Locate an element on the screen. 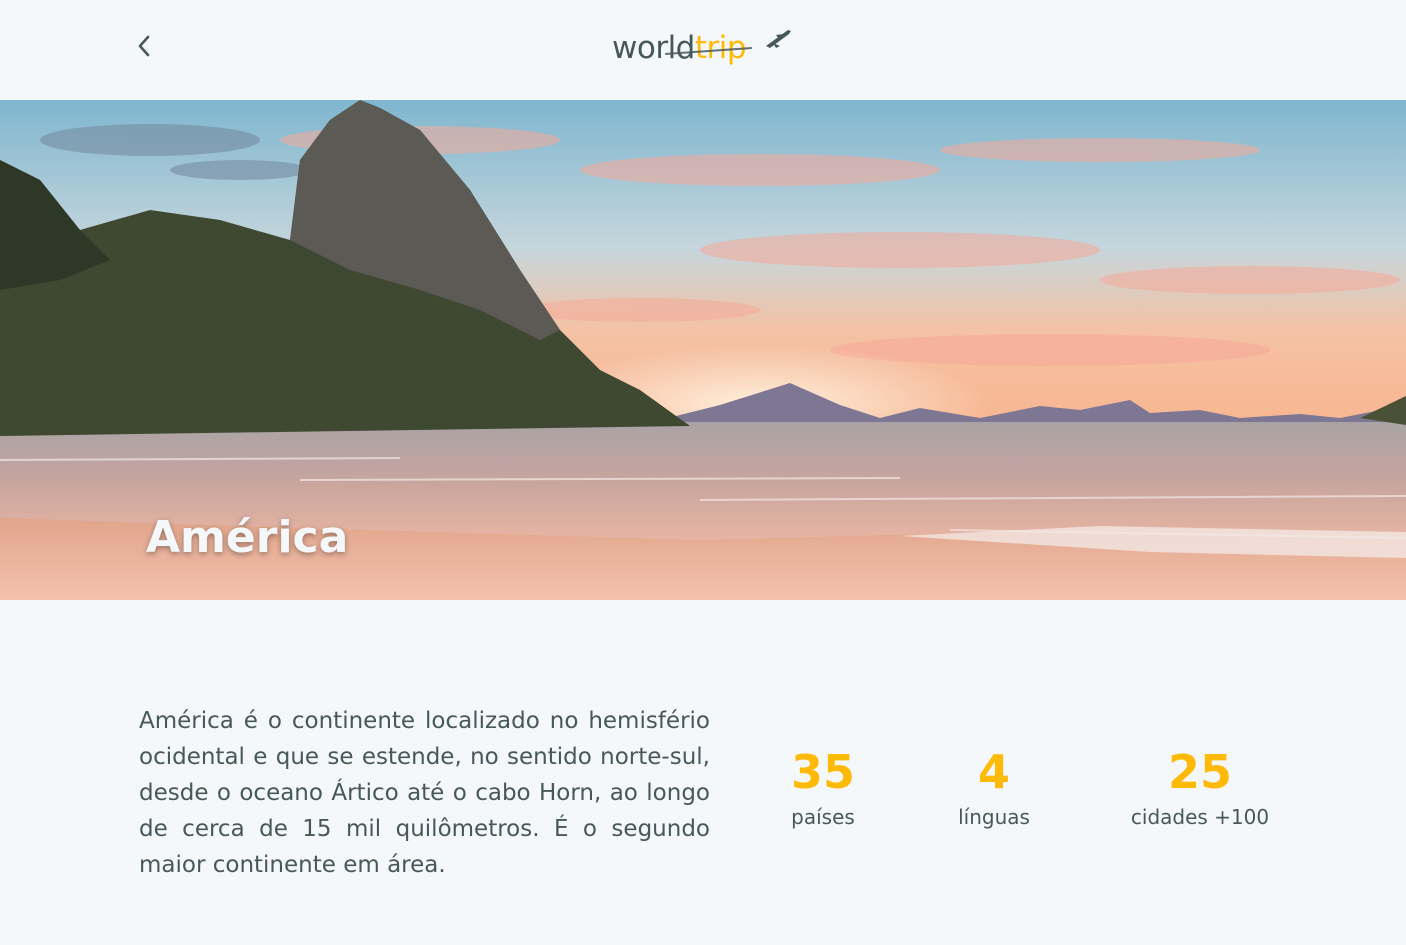 This screenshot has height=945, width=1406. stat-cities-value: 25 is located at coordinates (1199, 772).